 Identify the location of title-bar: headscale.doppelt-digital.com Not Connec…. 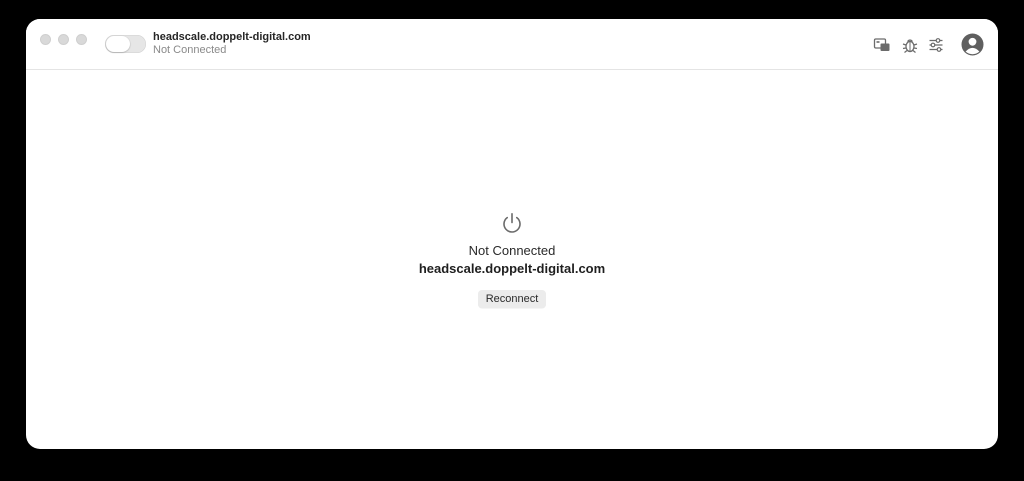
(512, 44).